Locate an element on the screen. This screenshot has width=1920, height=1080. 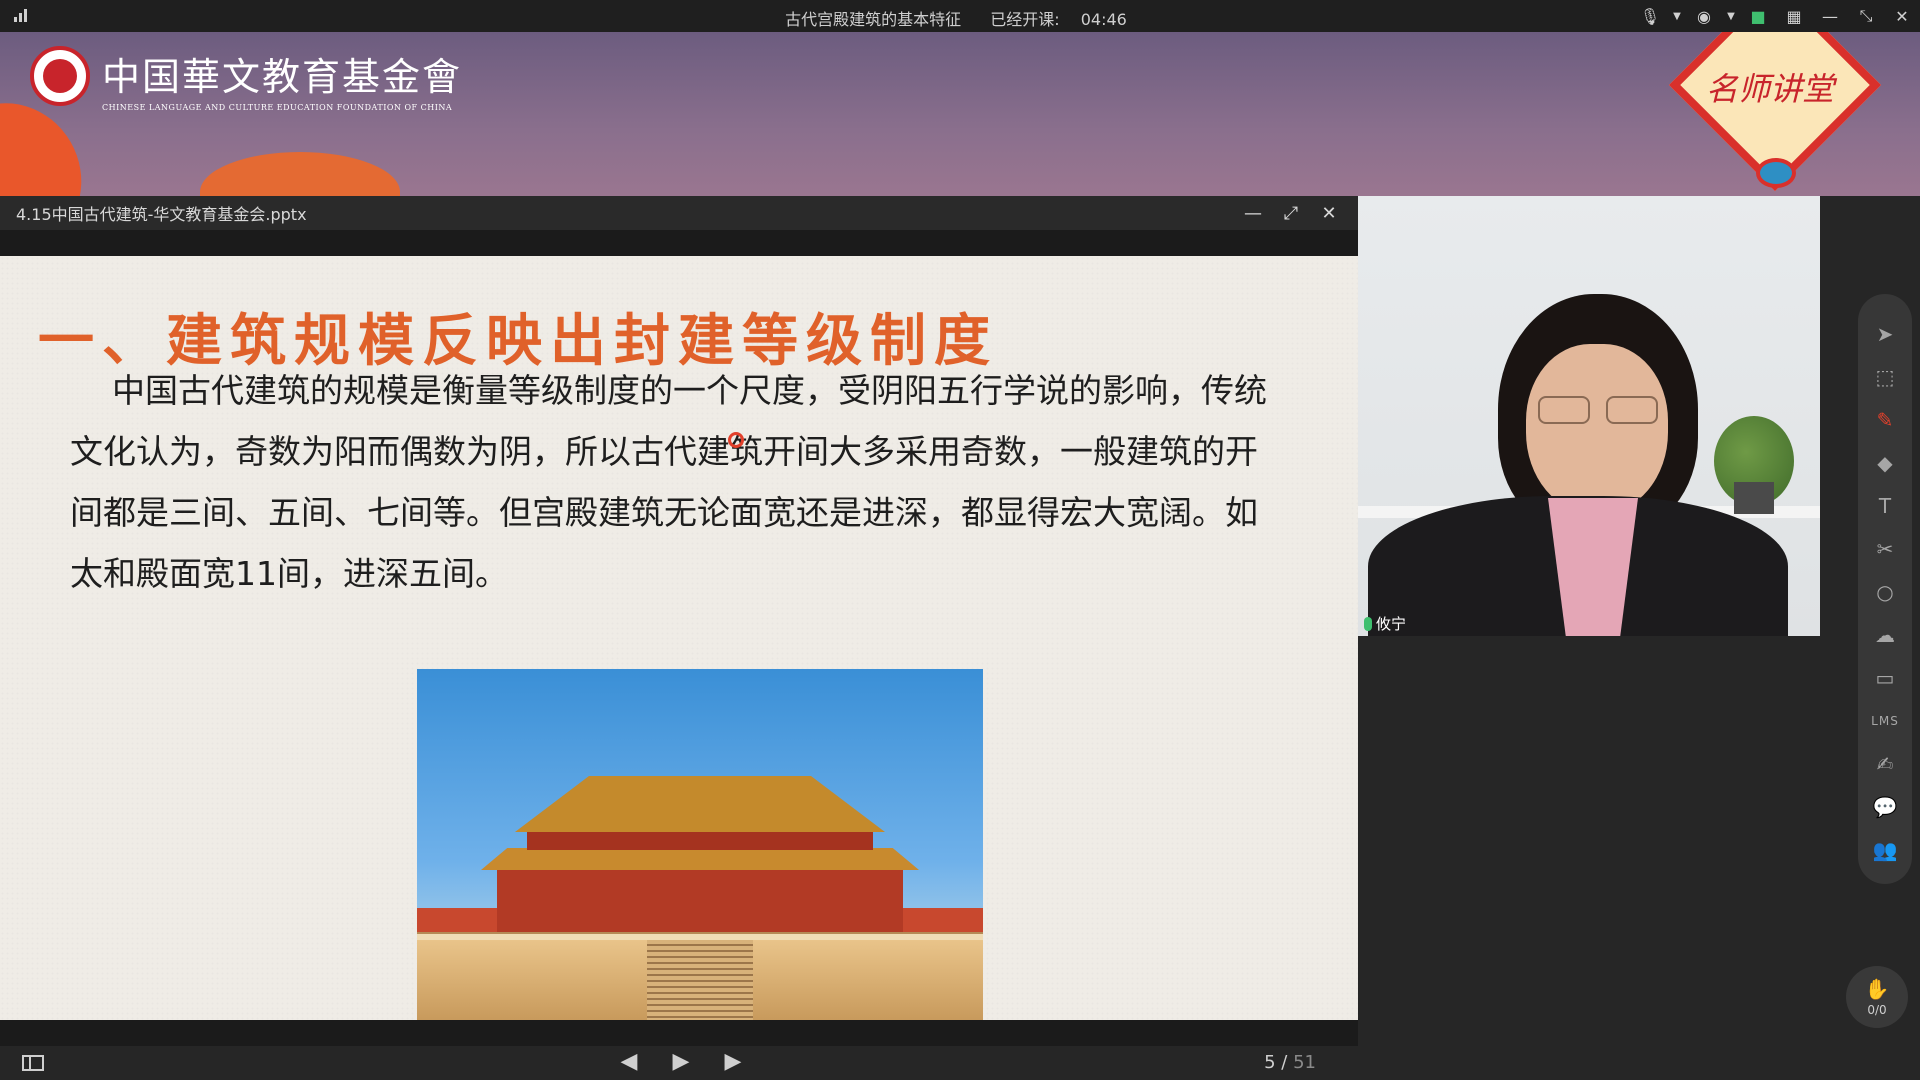
laser-pointer-icon is located at coordinates (736, 440).